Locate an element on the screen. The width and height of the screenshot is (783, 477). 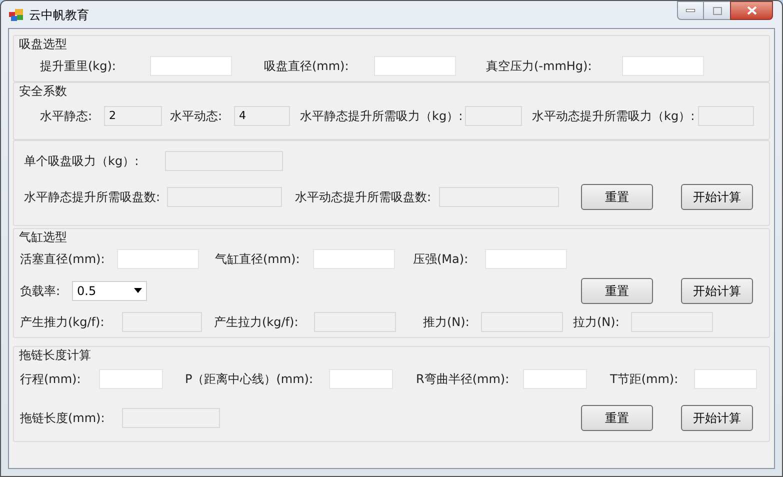
field-label: 吸盘直径(mm): is located at coordinates (307, 66).